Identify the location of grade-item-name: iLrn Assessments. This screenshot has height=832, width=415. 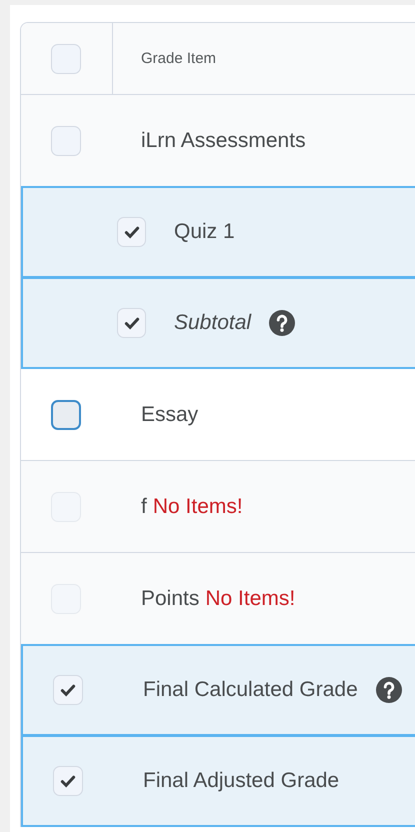
(223, 140).